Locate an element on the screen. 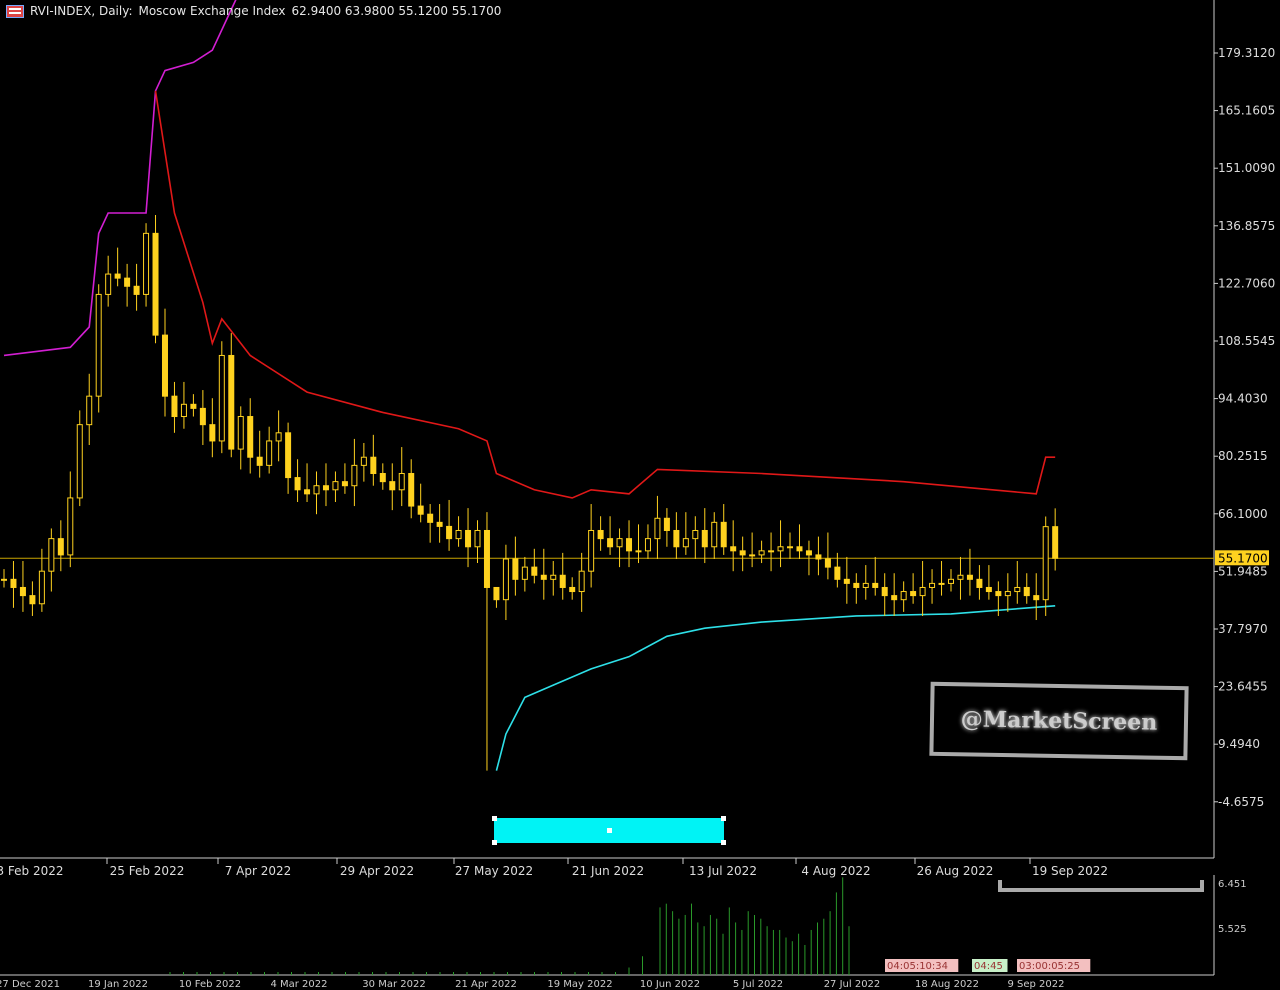 This screenshot has height=990, width=1280. date-tick-label: 19 Sep 2022 is located at coordinates (1070, 871).